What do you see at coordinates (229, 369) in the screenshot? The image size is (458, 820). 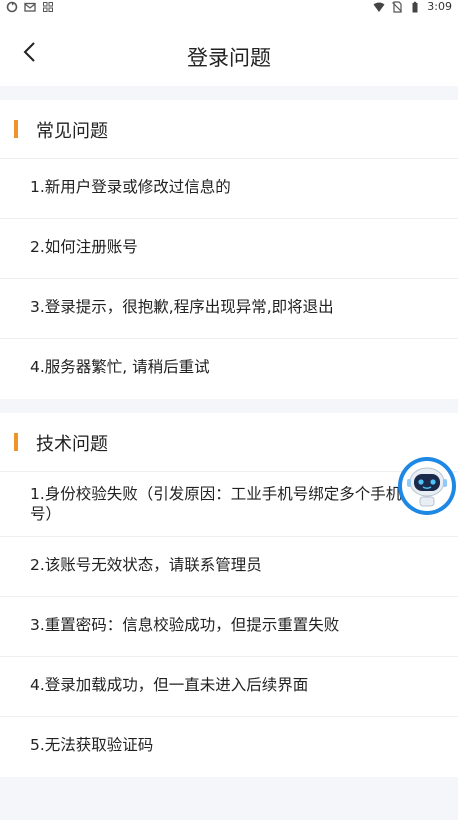 I see `faq-item-server-busy: 4.服务器繁忙, 请稍后重试` at bounding box center [229, 369].